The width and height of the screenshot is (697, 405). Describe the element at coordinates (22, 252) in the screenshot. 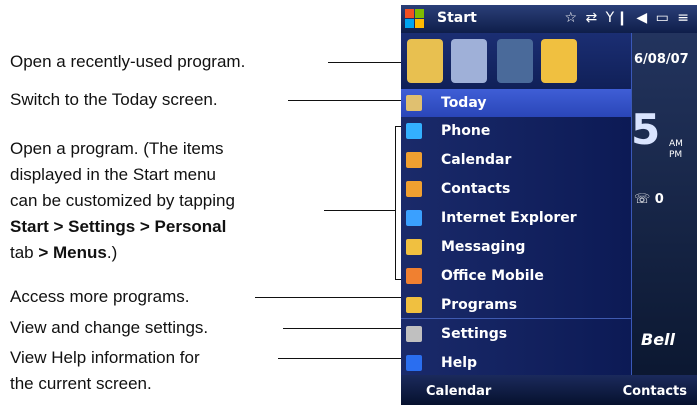

I see `annotation-open-tab: tab` at that location.